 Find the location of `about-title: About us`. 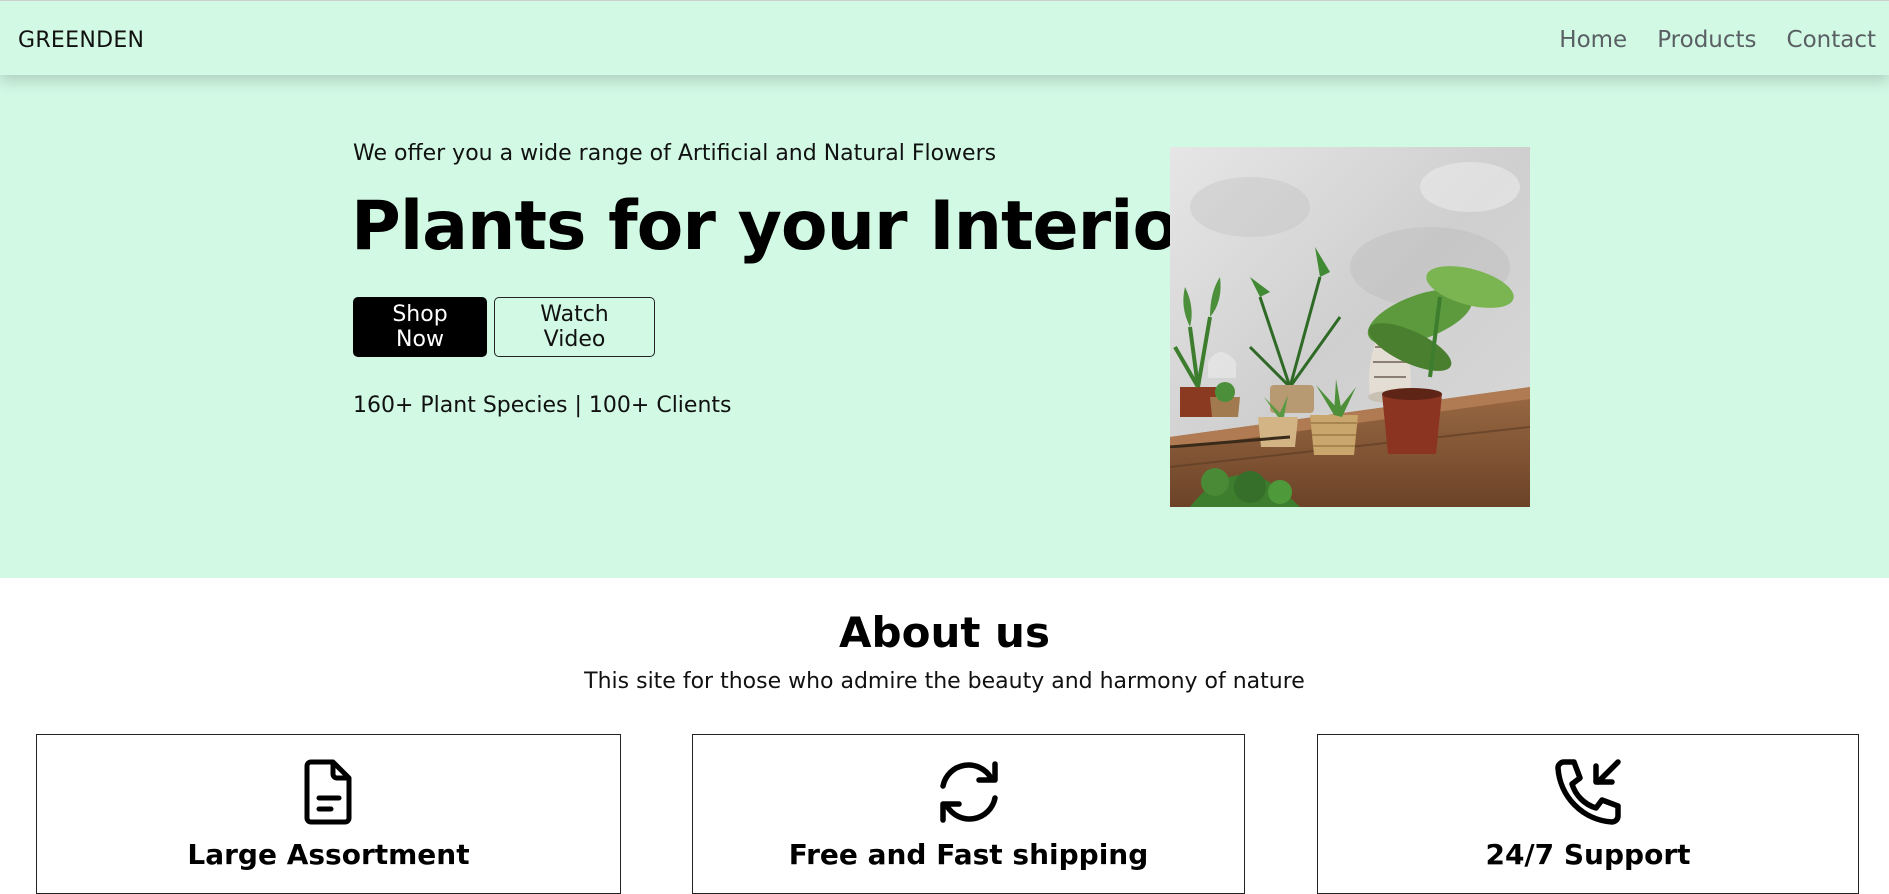

about-title: About us is located at coordinates (944, 632).